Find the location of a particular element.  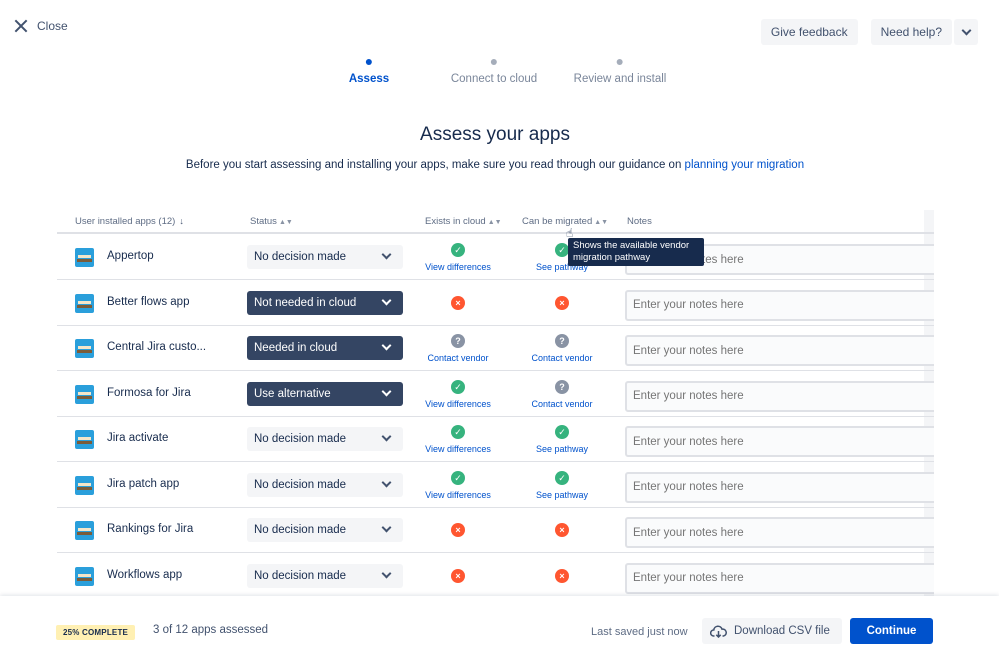

step-review-and-install: Review and install is located at coordinates (620, 72).